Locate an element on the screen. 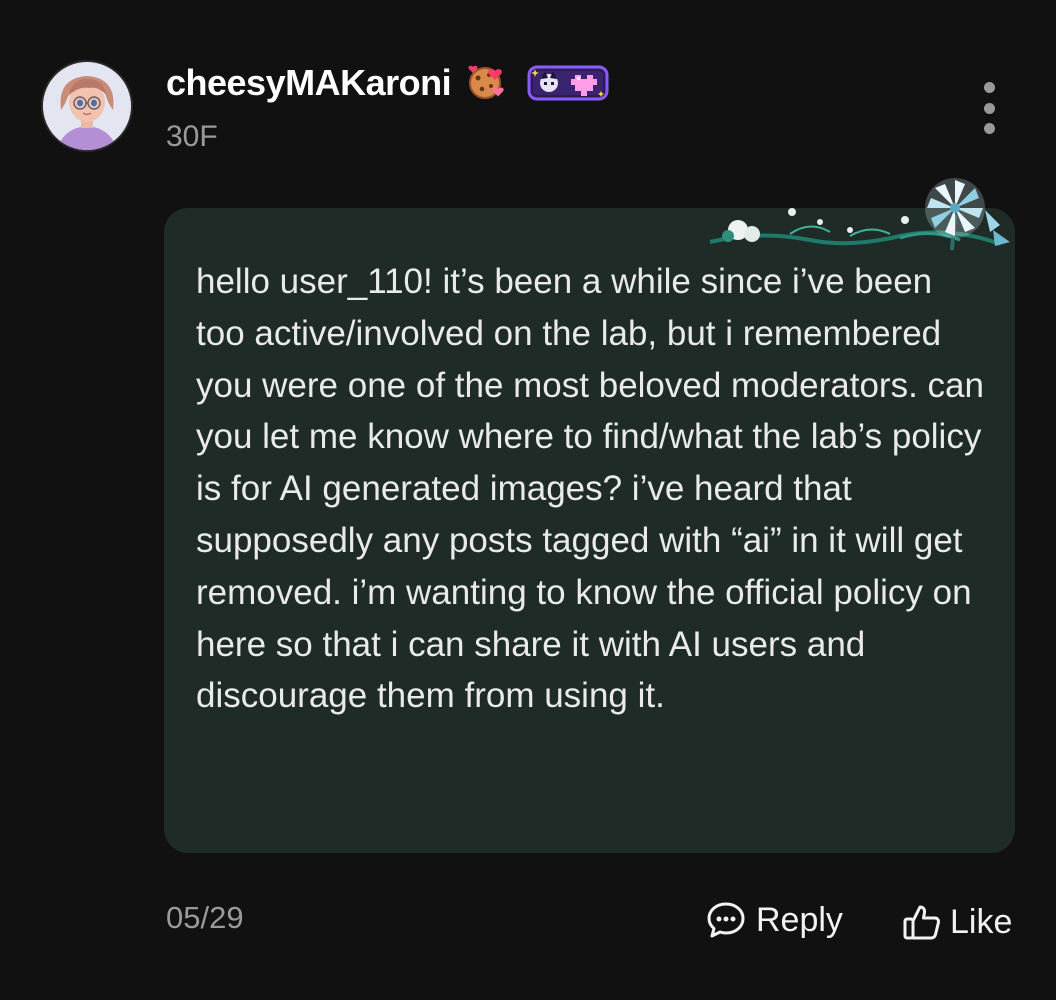 The width and height of the screenshot is (1056, 1000). pixel-heart-frame-icon is located at coordinates (568, 83).